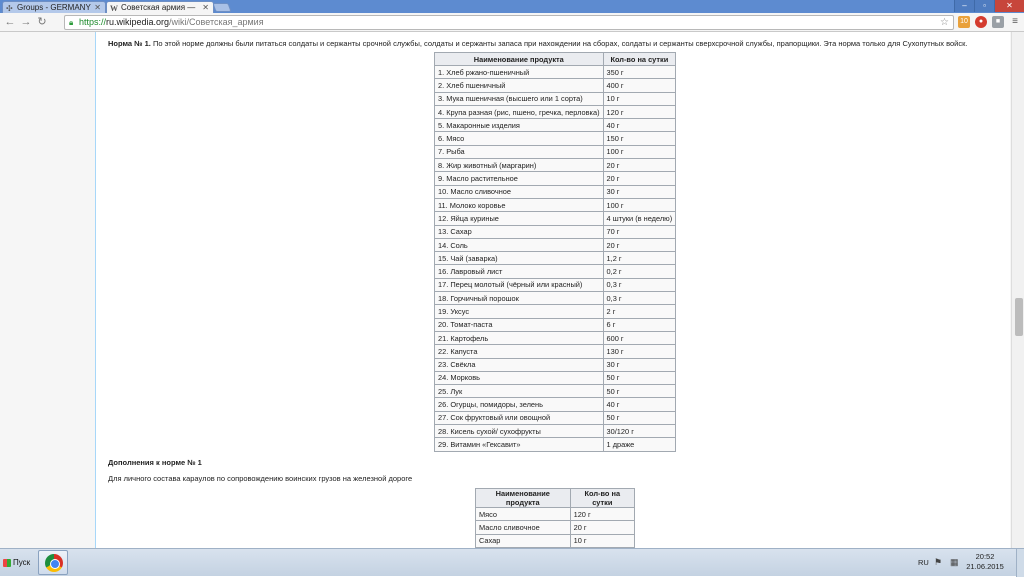 This screenshot has width=1024, height=577. Describe the element at coordinates (639, 351) in the screenshot. I see `quantity-cell: 130 г` at that location.